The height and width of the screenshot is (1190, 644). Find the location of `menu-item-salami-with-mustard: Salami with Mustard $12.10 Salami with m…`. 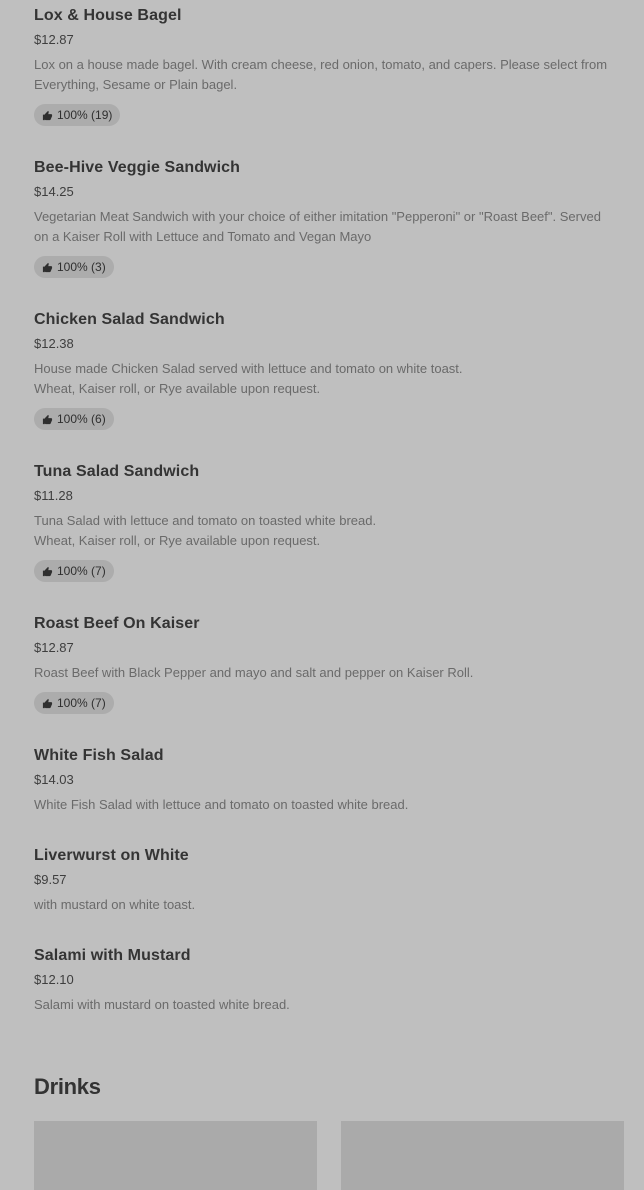

menu-item-salami-with-mustard: Salami with Mustard $12.10 Salami with m… is located at coordinates (329, 980).